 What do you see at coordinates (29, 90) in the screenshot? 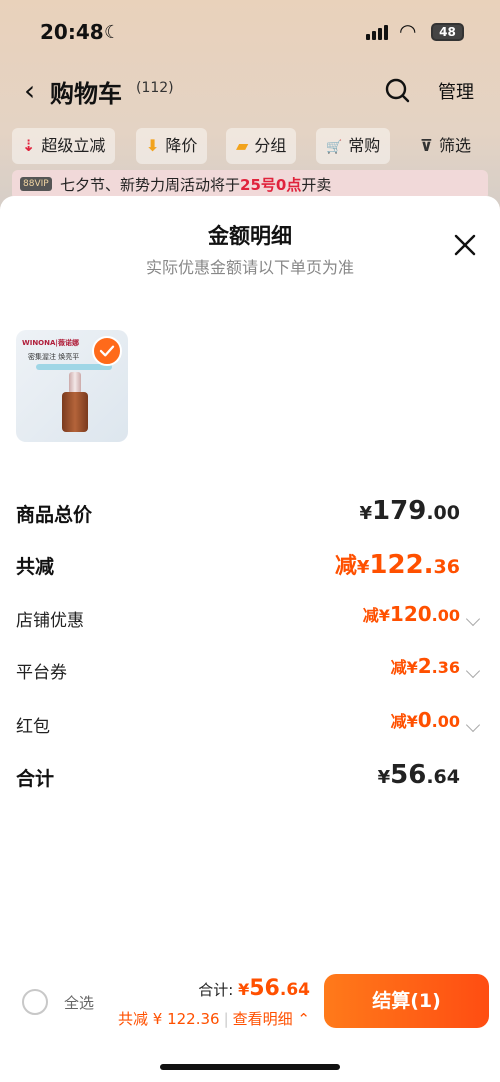
I see `back-icon: ‹` at bounding box center [29, 90].